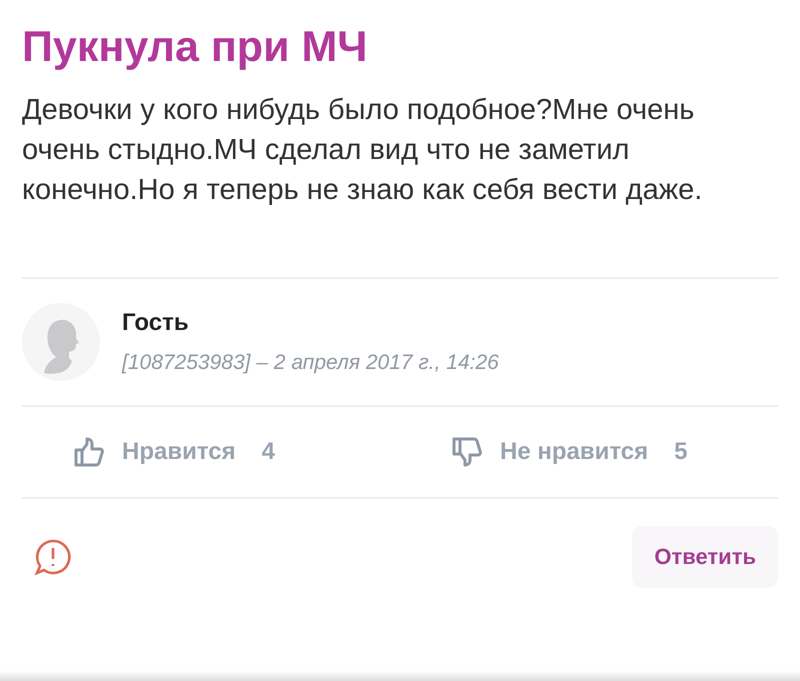 Image resolution: width=800 pixels, height=681 pixels. What do you see at coordinates (61, 342) in the screenshot?
I see `avatar-icon` at bounding box center [61, 342].